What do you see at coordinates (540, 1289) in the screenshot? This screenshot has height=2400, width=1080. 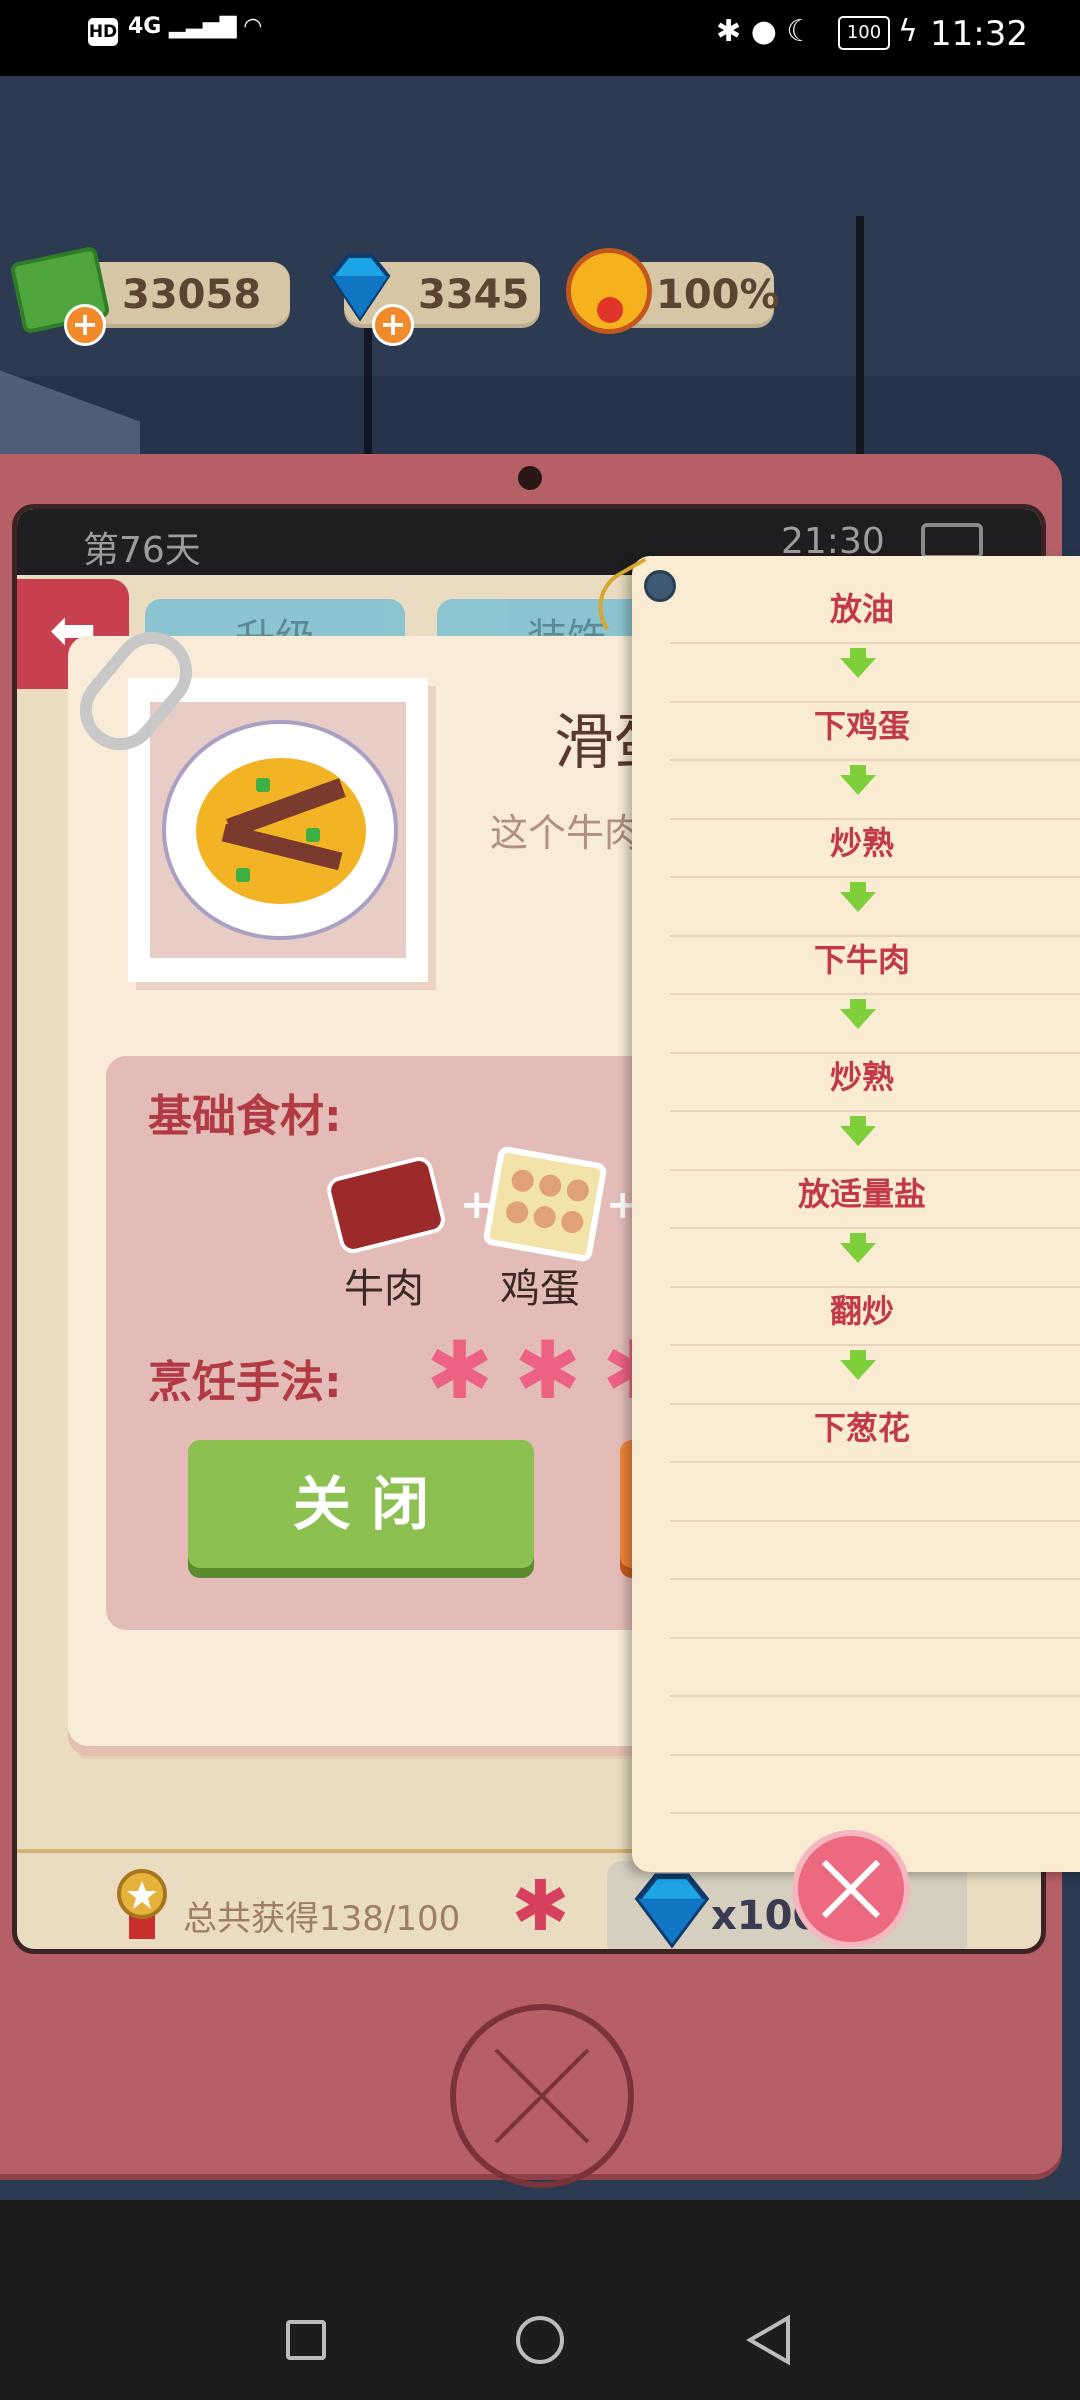 I see `ingredient-egg-label: 鸡蛋` at bounding box center [540, 1289].